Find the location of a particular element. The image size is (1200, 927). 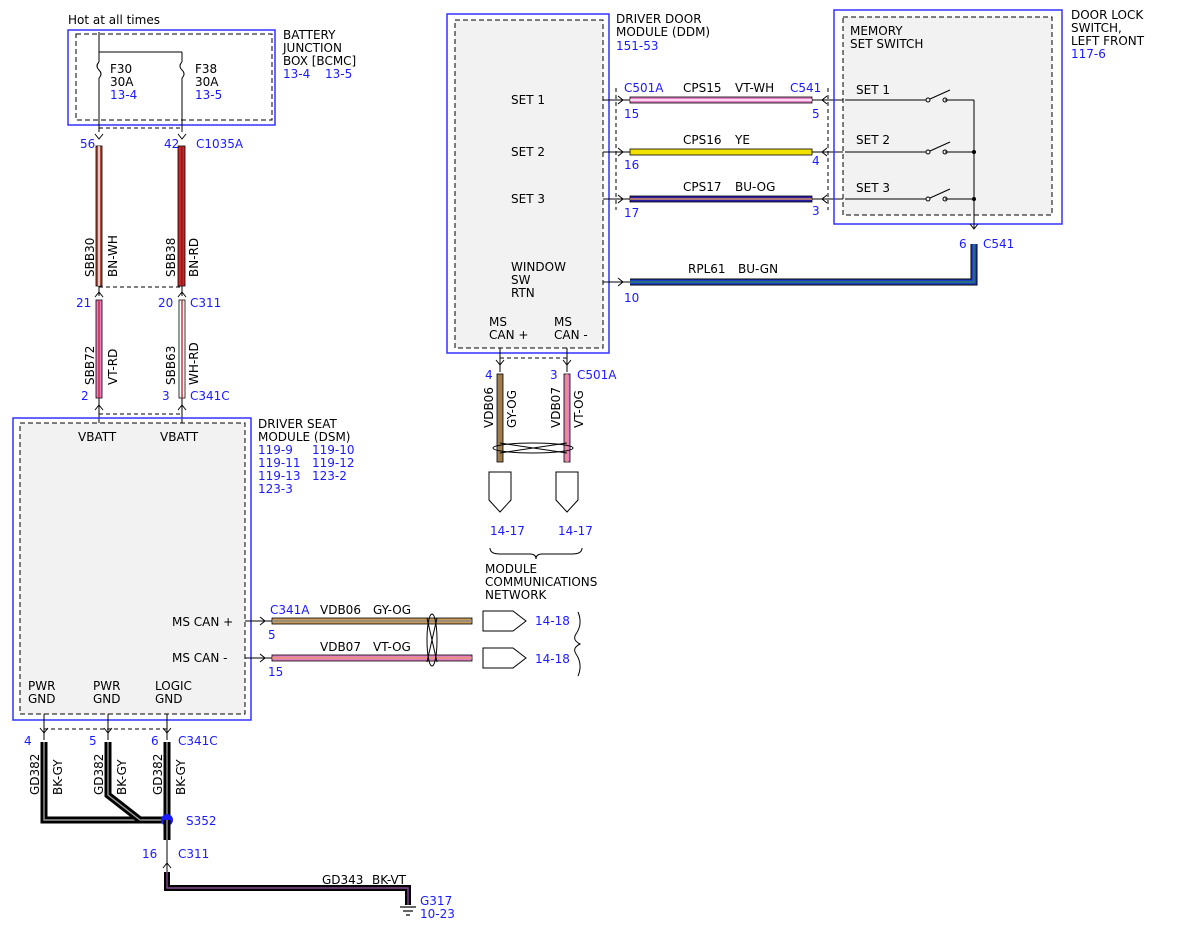

dsm-pwr-gnd-2-l2: GND is located at coordinates (107, 699).